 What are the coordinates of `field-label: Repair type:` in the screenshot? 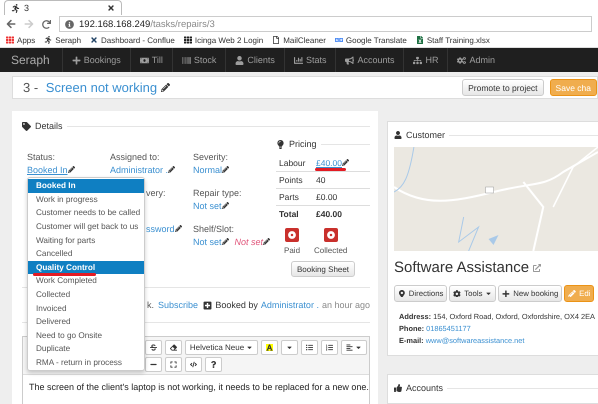 It's located at (218, 193).